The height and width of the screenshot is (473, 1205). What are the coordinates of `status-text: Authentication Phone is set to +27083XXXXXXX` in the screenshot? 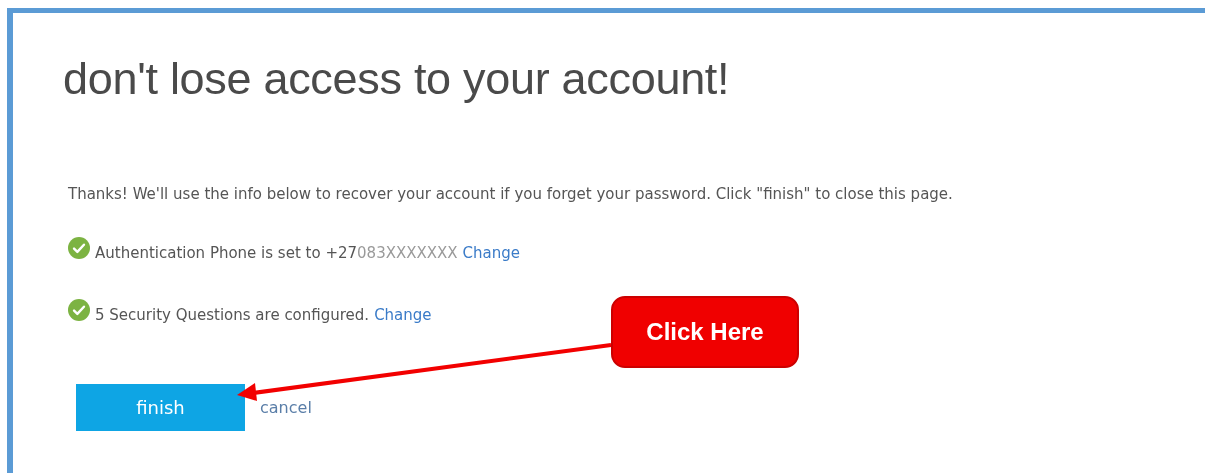 It's located at (276, 253).